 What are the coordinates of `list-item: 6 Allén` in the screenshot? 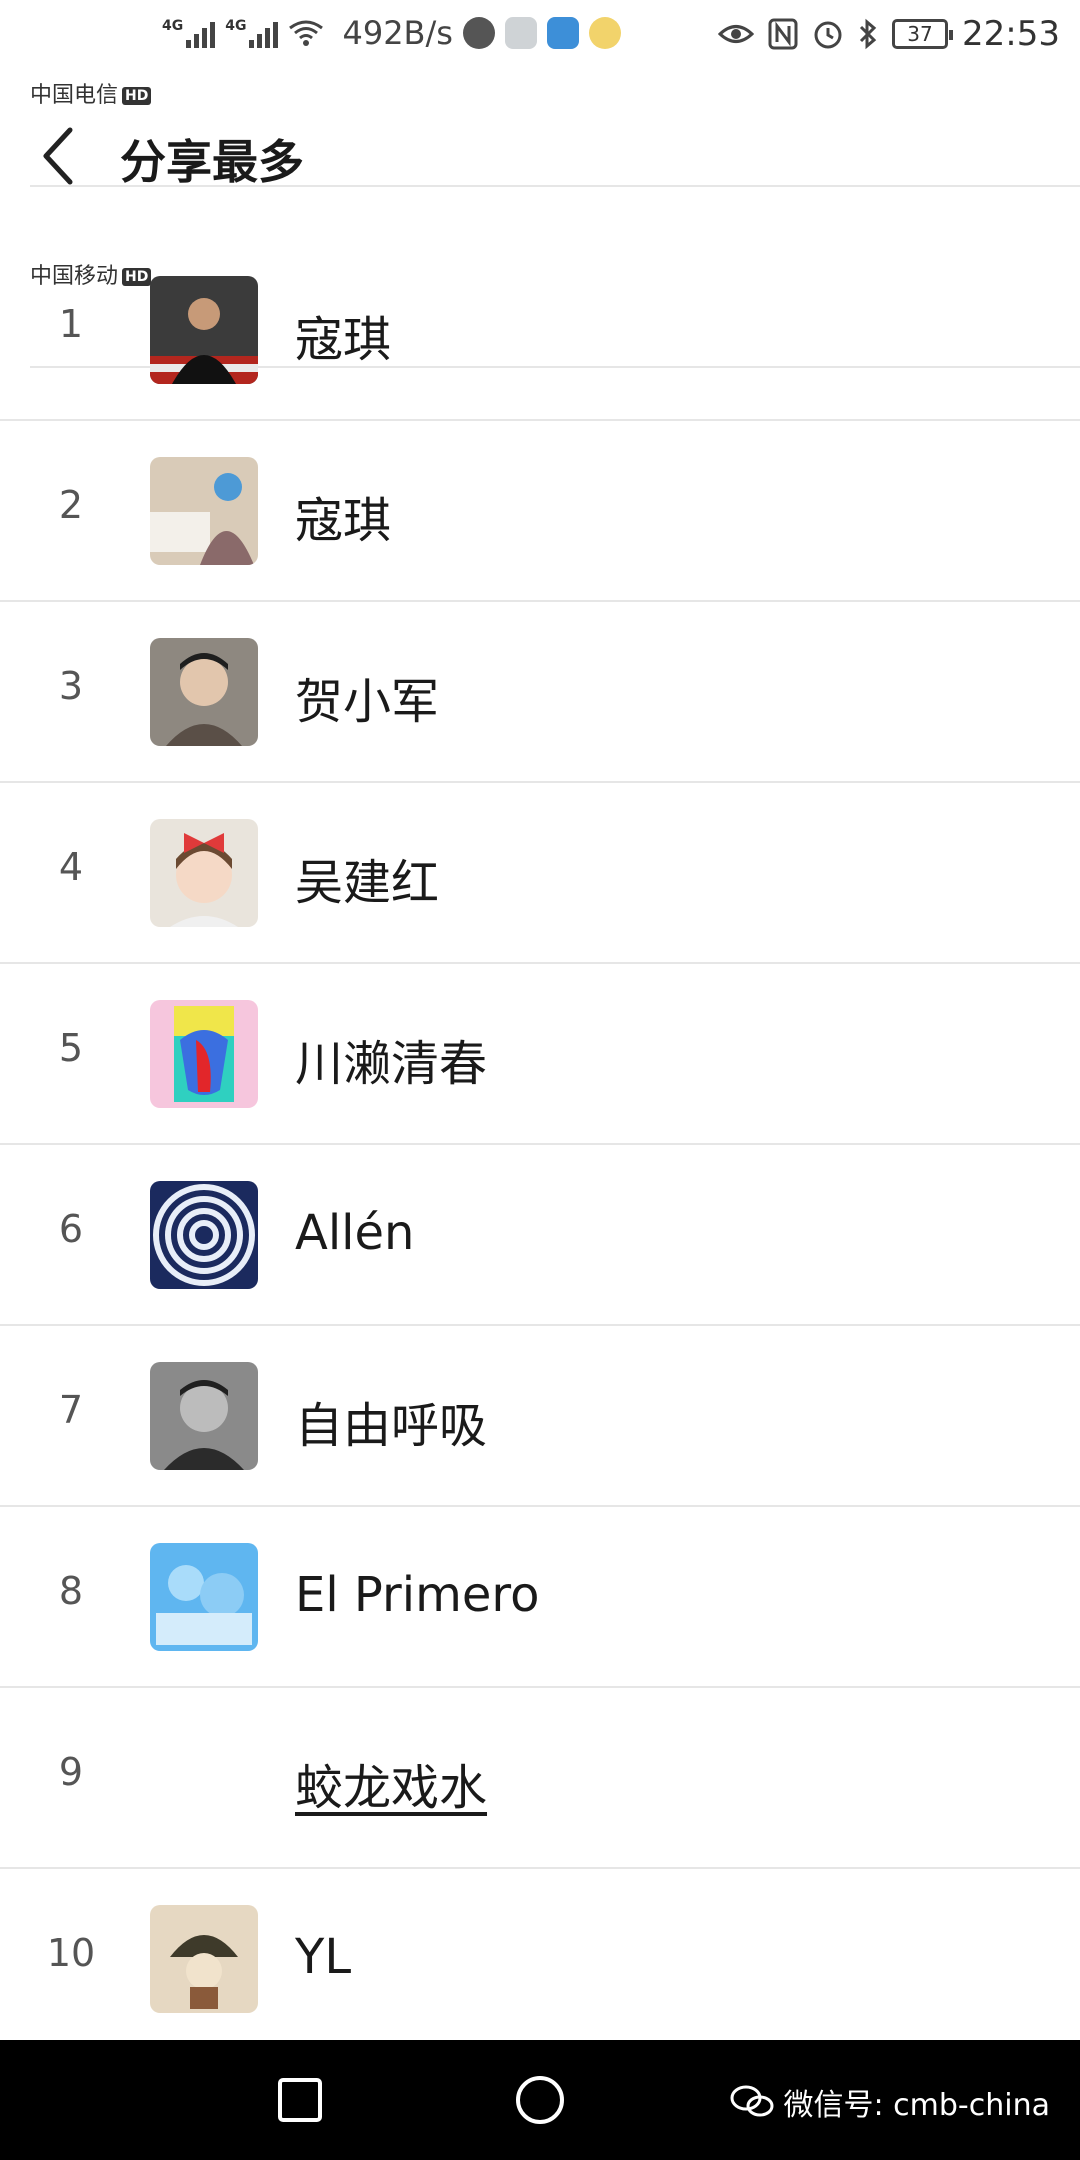 It's located at (540, 1235).